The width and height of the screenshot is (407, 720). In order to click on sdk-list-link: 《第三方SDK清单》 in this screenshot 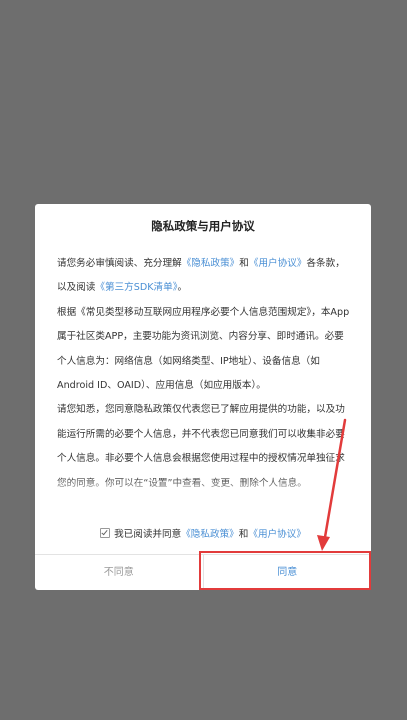, I will do `click(136, 287)`.